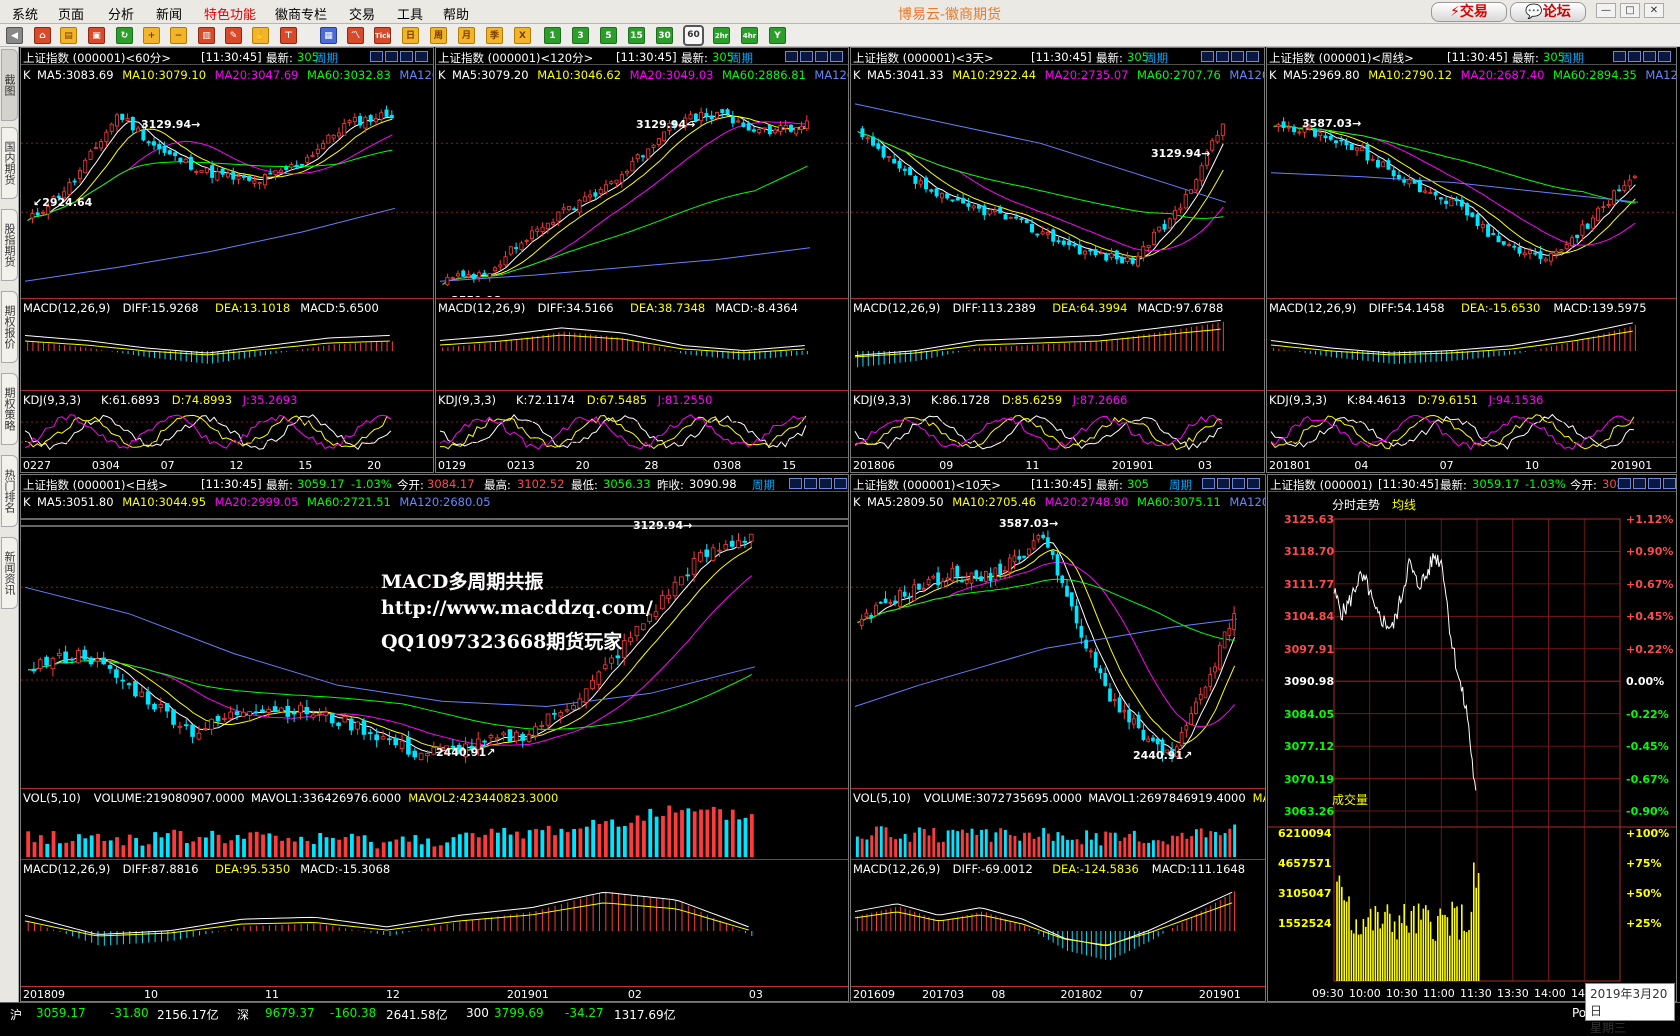 The image size is (1680, 1036). What do you see at coordinates (664, 35) in the screenshot?
I see `period-30-button: 30` at bounding box center [664, 35].